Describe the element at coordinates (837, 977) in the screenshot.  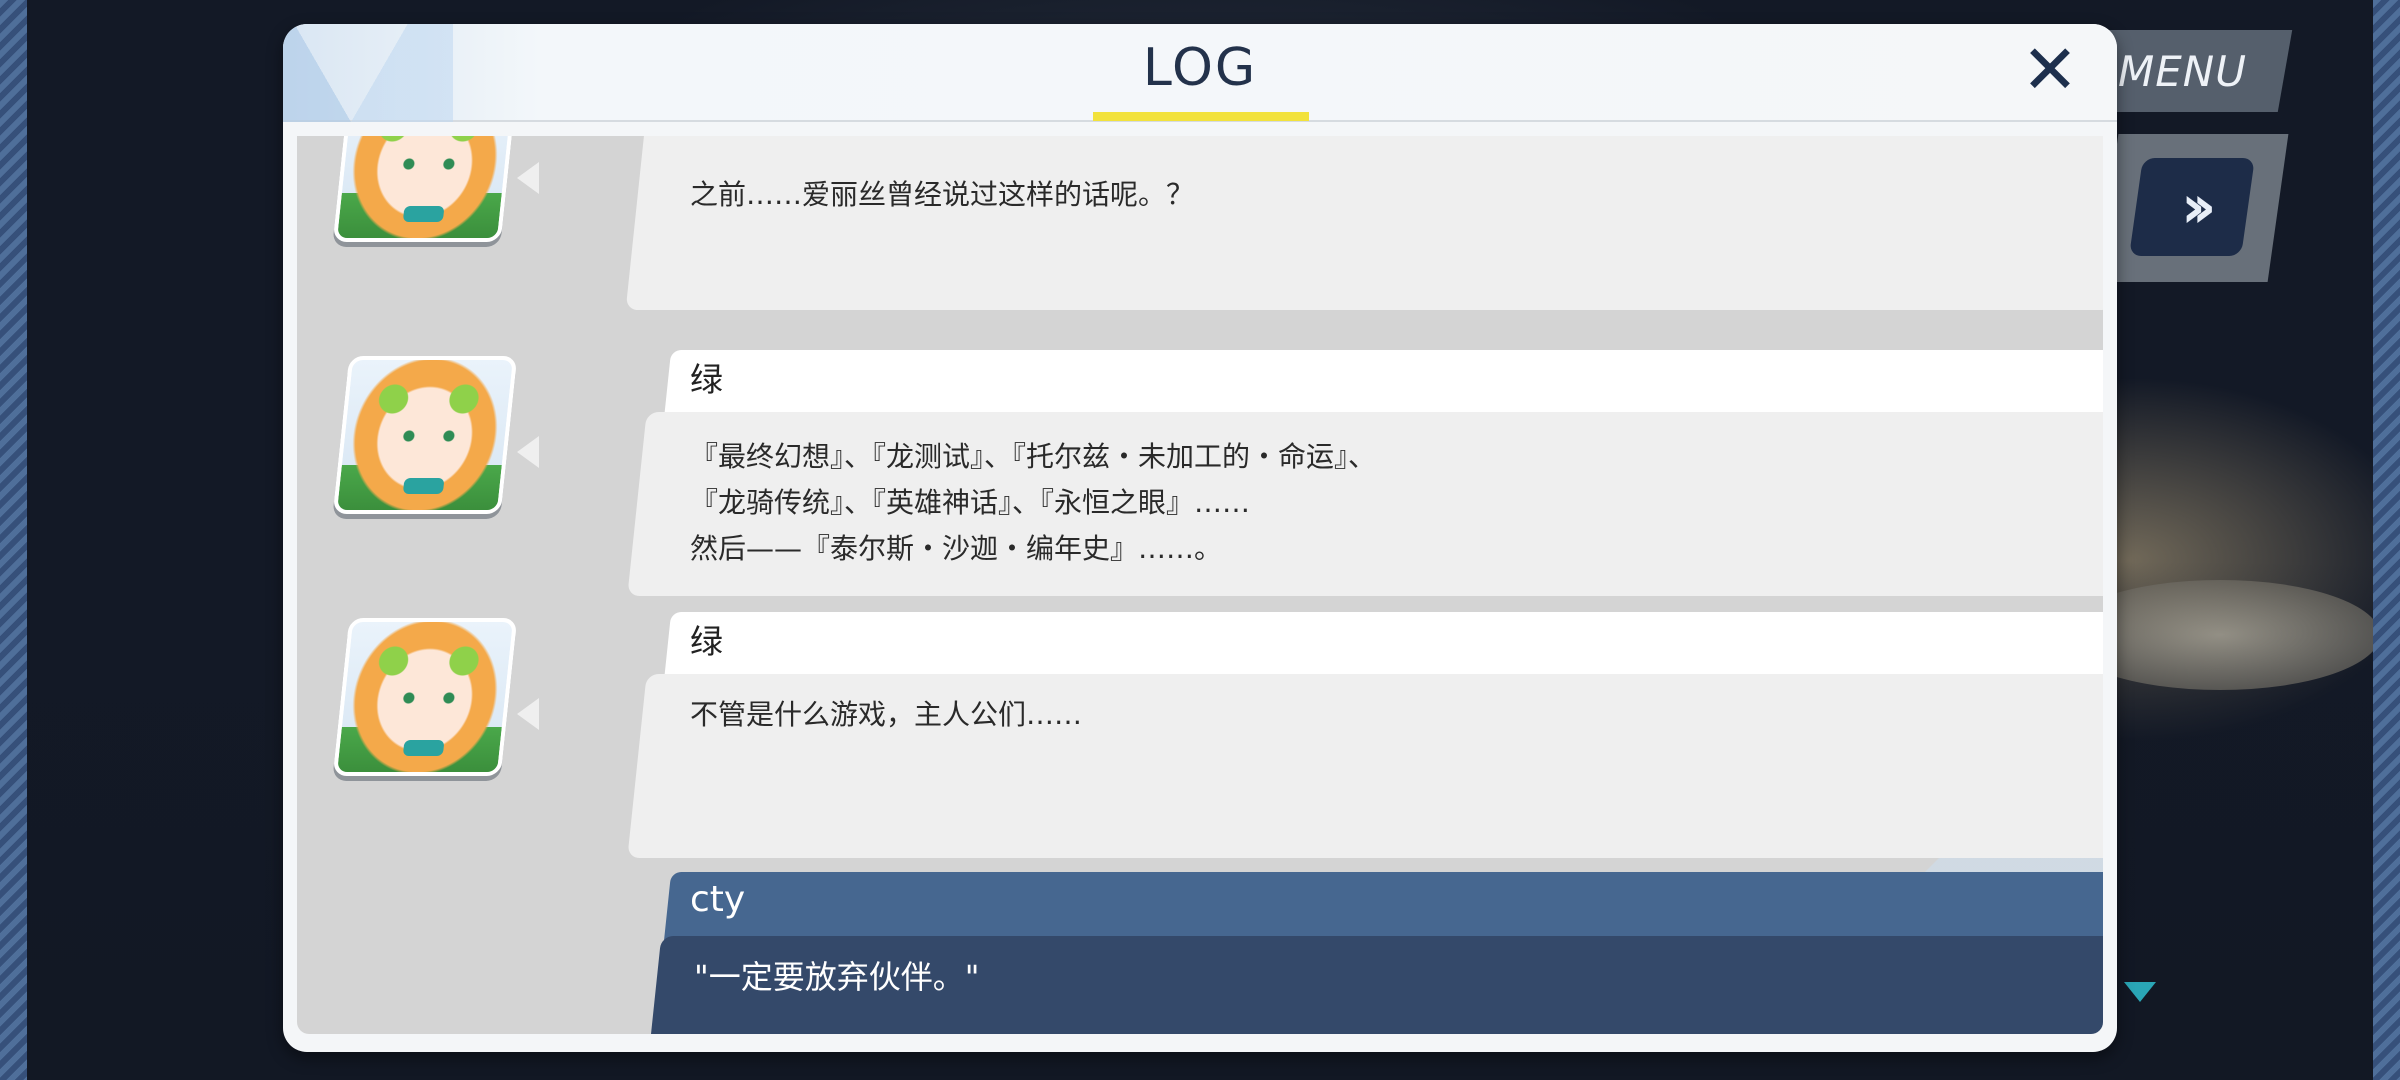
I see `player-message-line: "一定要放弃伙伴。"` at that location.